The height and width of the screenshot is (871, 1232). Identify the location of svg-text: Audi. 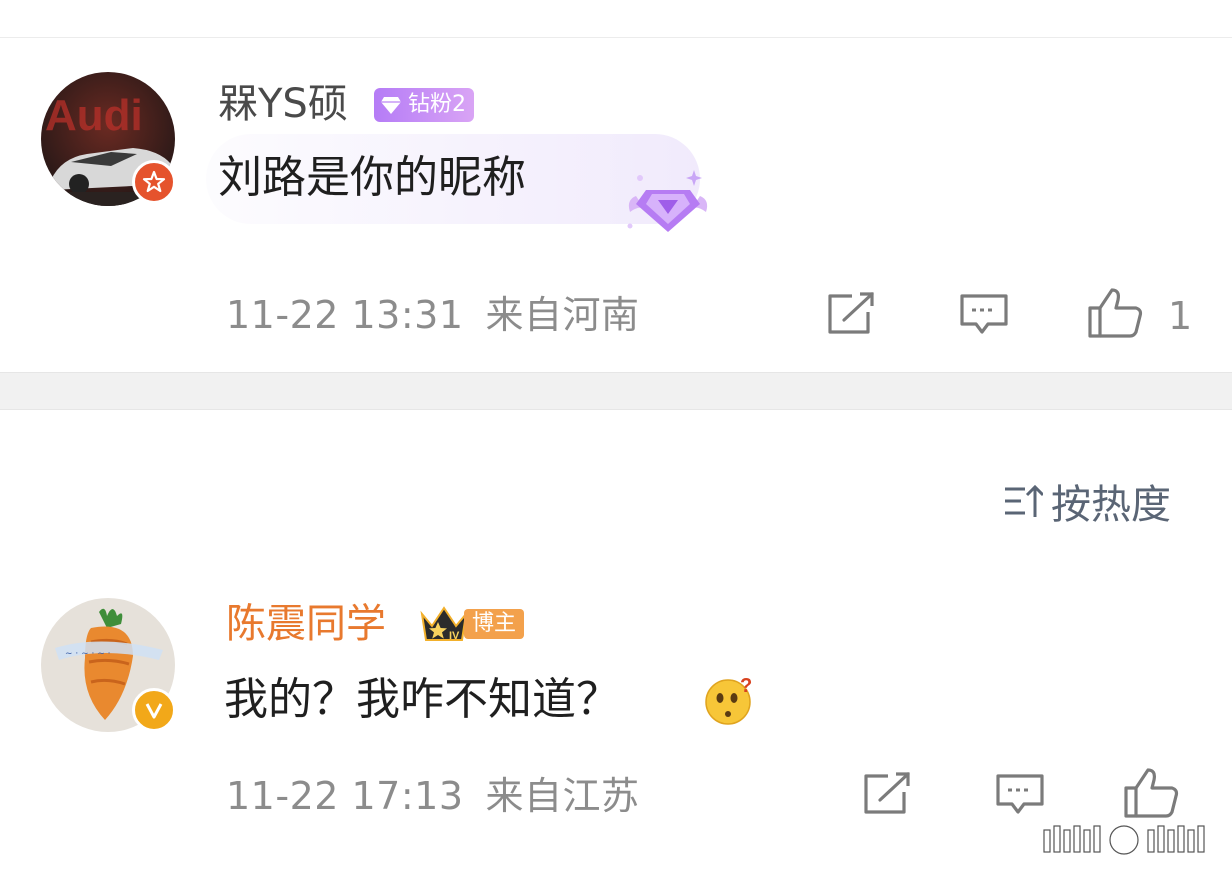
(94, 115).